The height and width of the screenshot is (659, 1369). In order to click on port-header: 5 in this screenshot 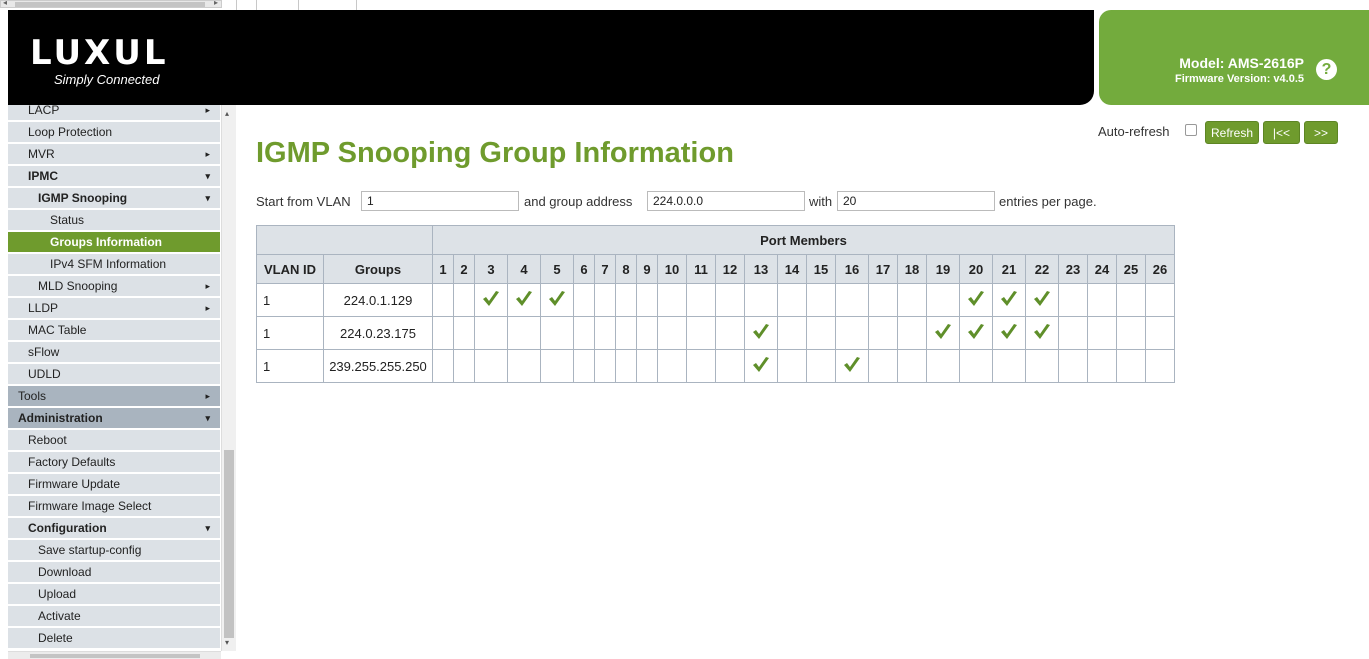, I will do `click(557, 269)`.